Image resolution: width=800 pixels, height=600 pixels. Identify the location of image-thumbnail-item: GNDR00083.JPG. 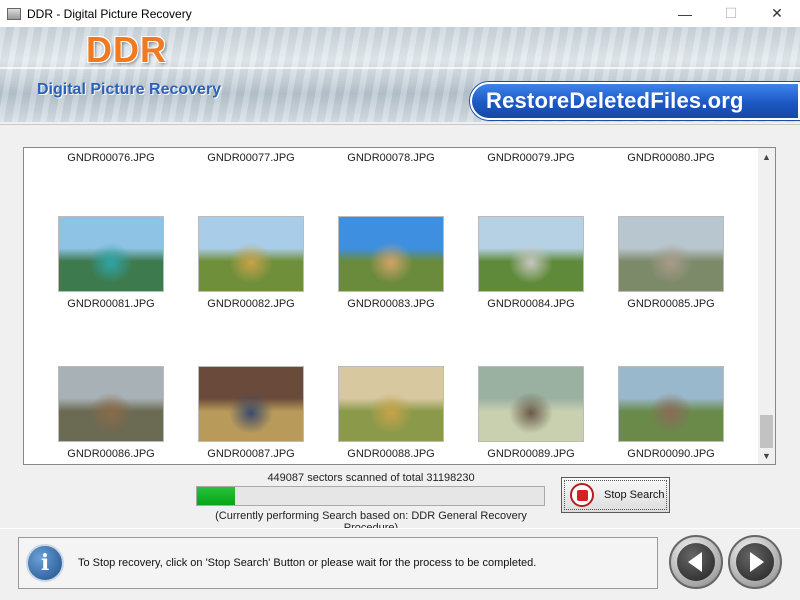
(391, 263).